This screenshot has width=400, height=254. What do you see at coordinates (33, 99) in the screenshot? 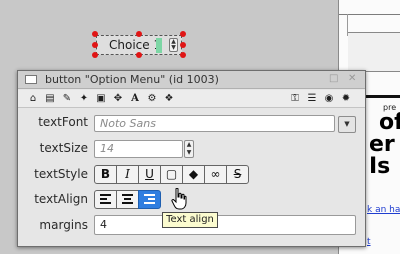
I see `home-icon: ⌂` at bounding box center [33, 99].